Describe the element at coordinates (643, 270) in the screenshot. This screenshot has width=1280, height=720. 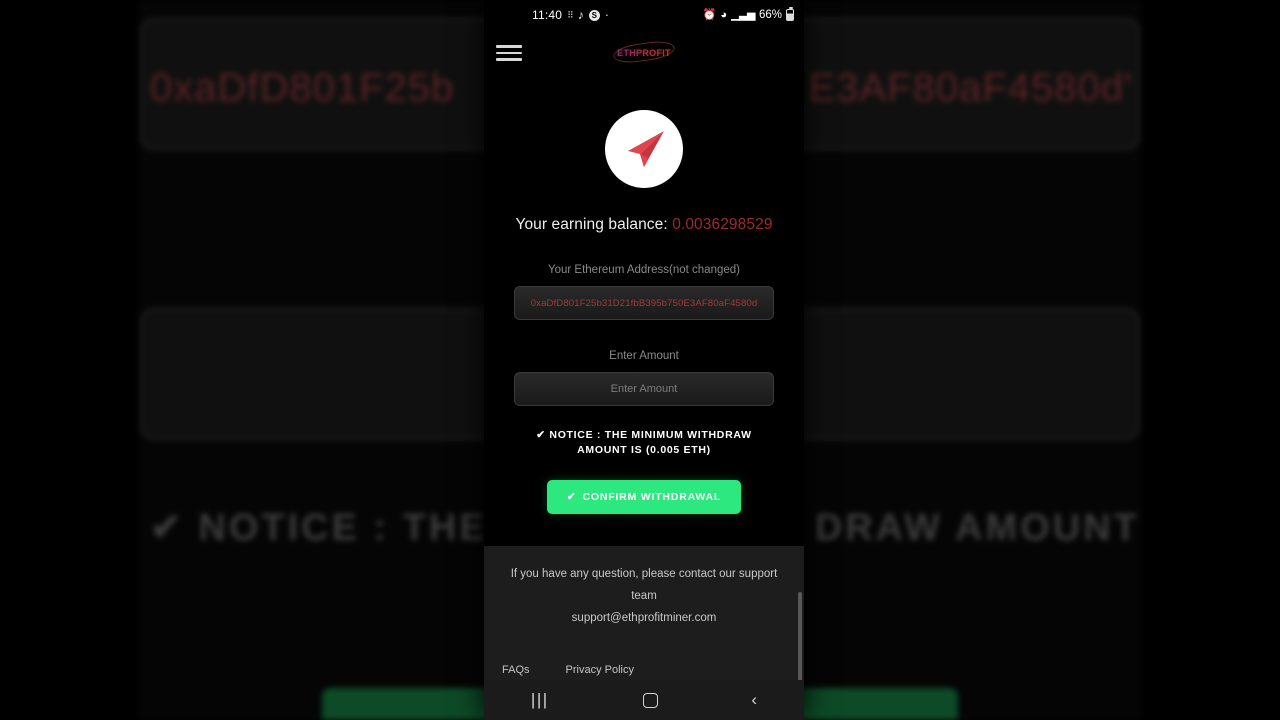
I see `address-label: Your Ethereum Address(not changed)` at that location.